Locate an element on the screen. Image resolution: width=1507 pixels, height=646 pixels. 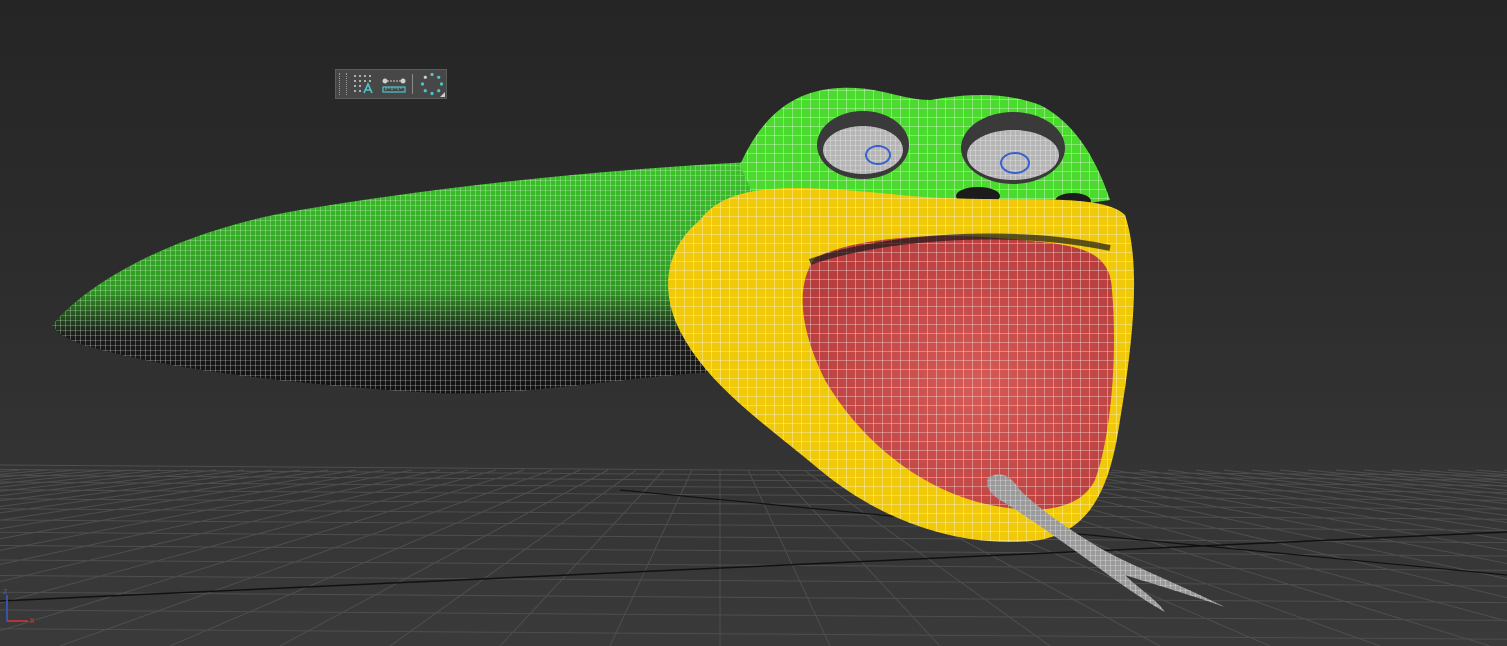
right-eye is located at coordinates (1013, 148).